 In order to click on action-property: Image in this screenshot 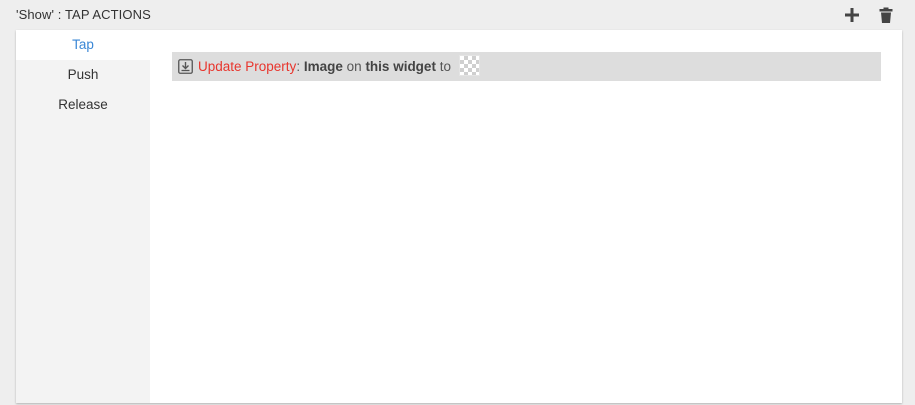, I will do `click(323, 66)`.